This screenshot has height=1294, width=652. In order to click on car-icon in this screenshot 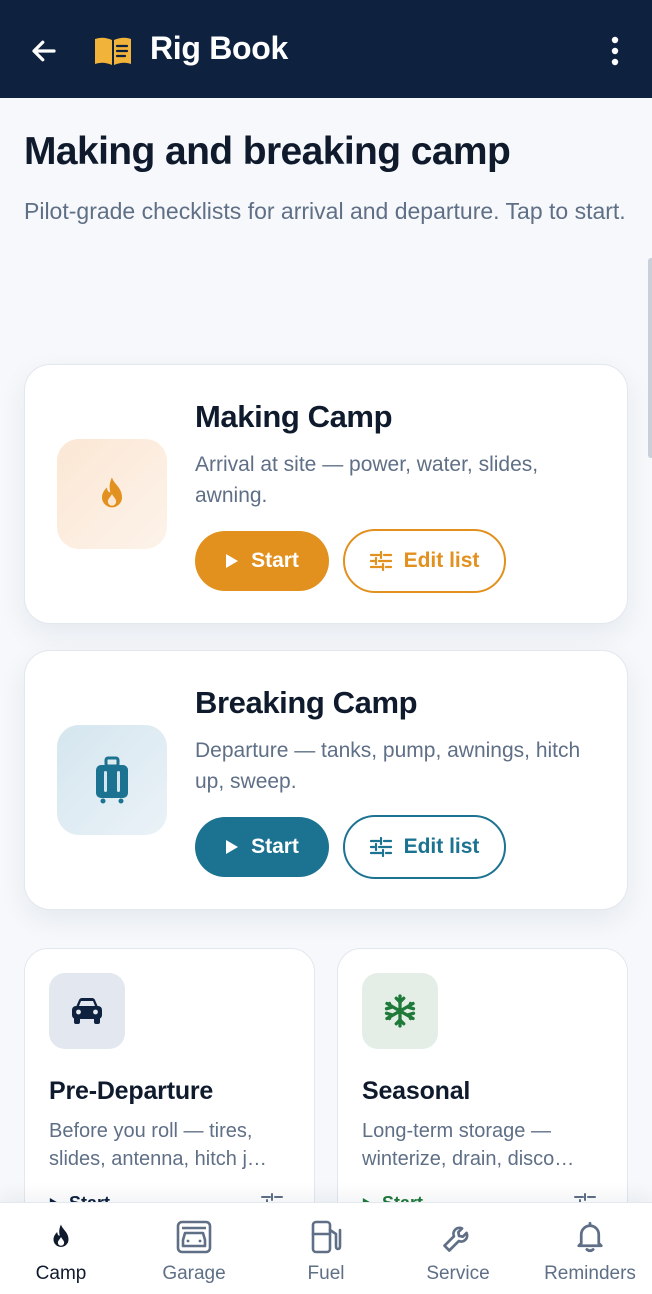, I will do `click(87, 1011)`.